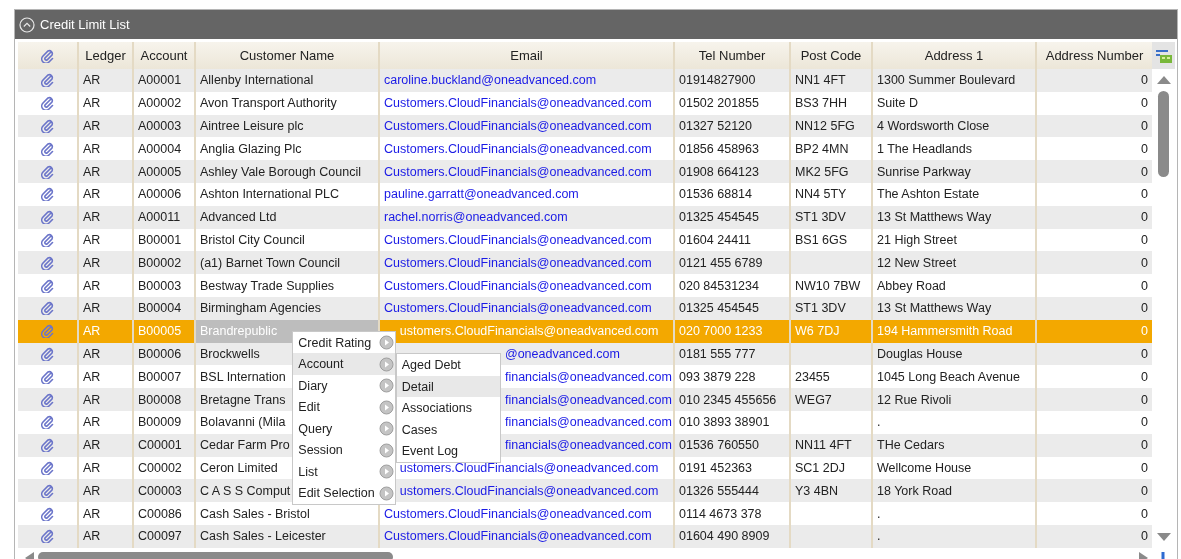 This screenshot has height=559, width=1181. What do you see at coordinates (344, 407) in the screenshot?
I see `menu-item: Edit` at bounding box center [344, 407].